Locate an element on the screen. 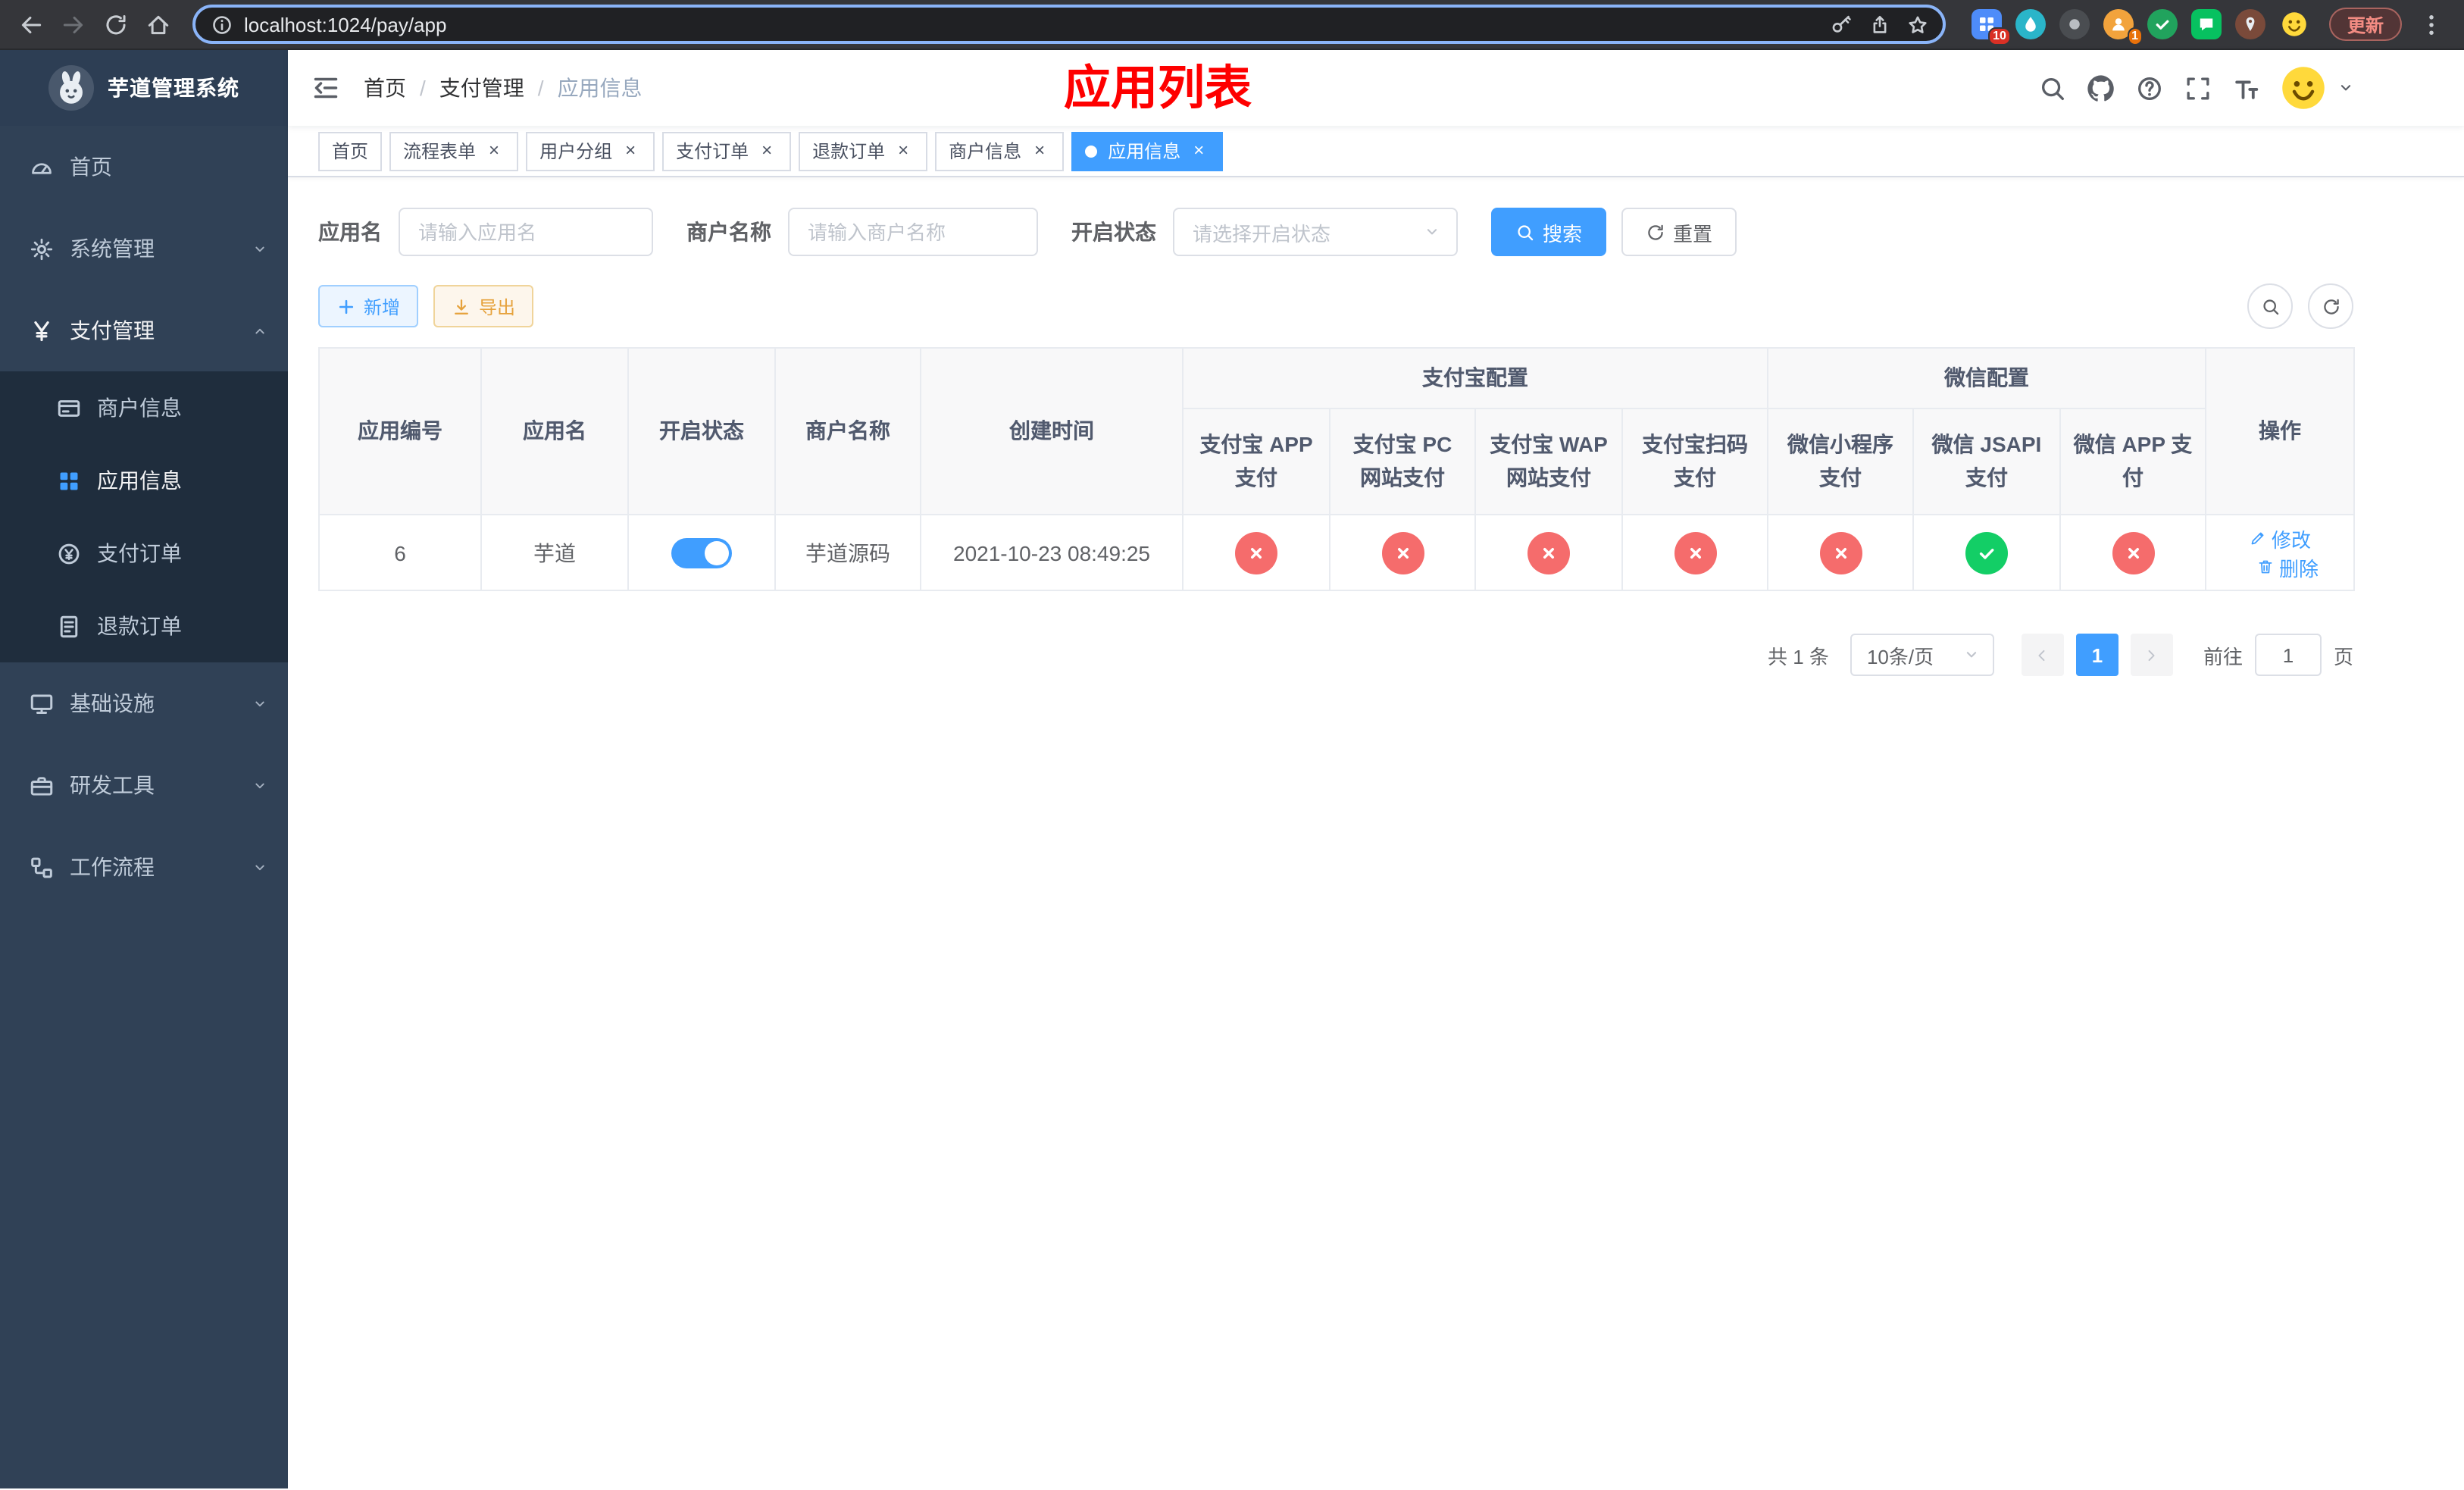  dark-extension-icon is located at coordinates (2074, 24).